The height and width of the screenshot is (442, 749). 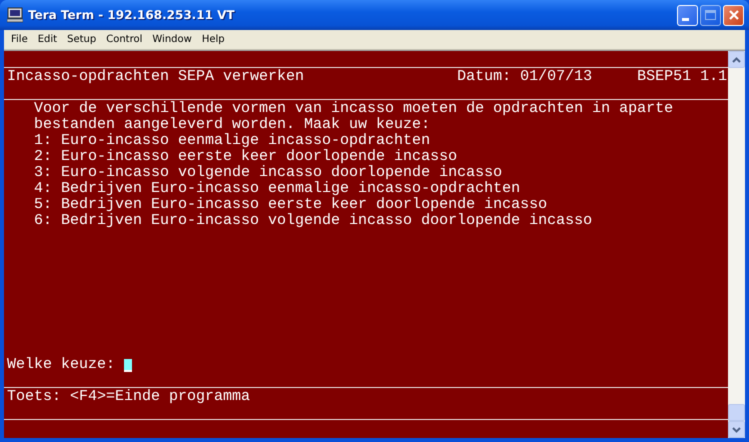 I want to click on prompt-label: Welke keuze:, so click(x=61, y=365).